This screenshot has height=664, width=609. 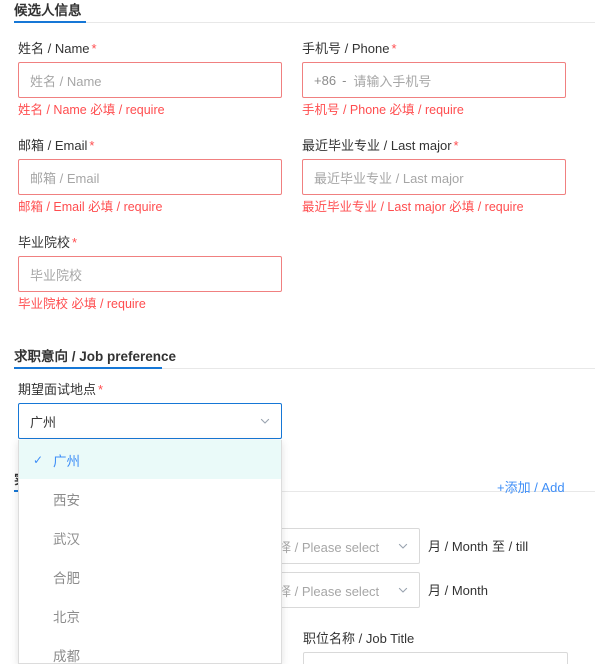 I want to click on label-job-title: 职位名称 / Job Title, so click(x=359, y=638).